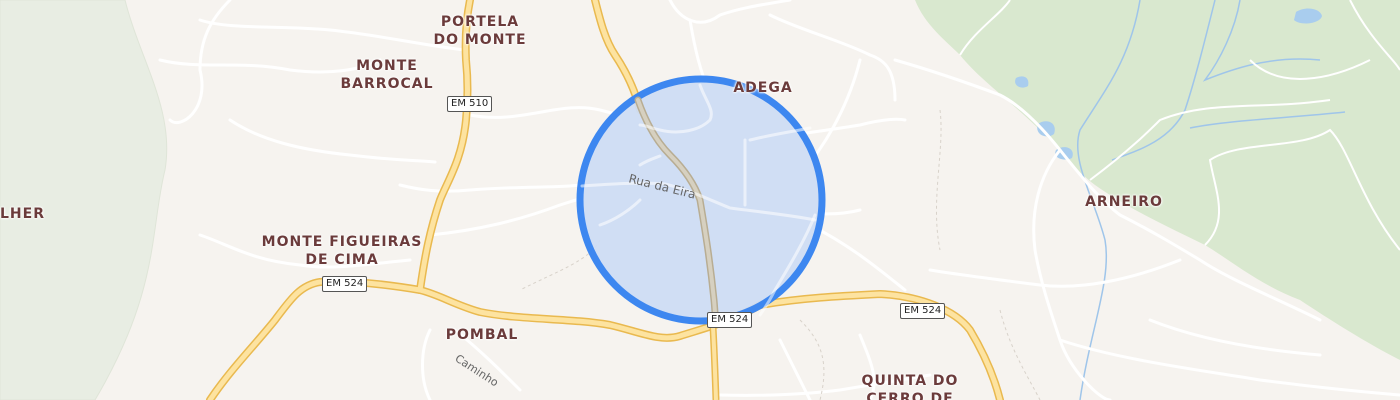  What do you see at coordinates (345, 284) in the screenshot?
I see `road-shield-em524-west: EM 524` at bounding box center [345, 284].